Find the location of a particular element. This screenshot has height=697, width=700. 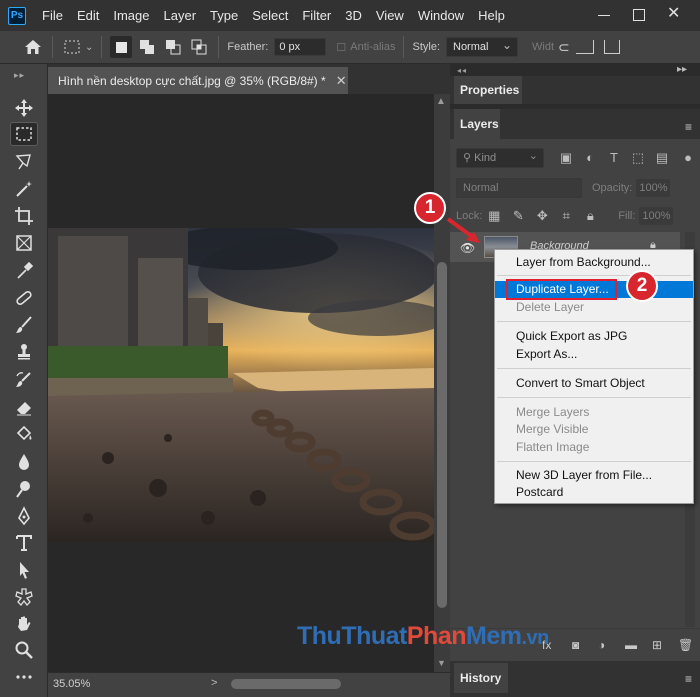

layers-panel-header: Layers is located at coordinates (575, 124).